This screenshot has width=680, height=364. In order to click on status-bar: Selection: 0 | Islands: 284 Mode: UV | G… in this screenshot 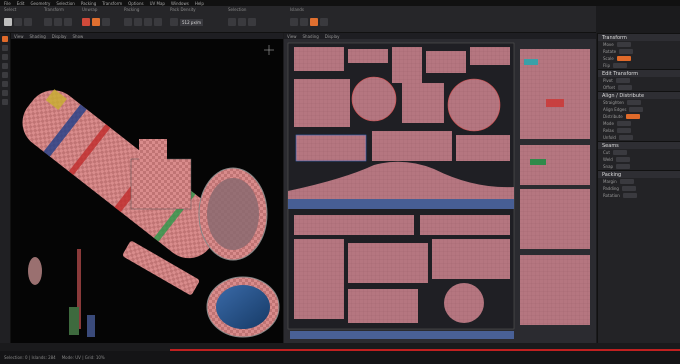, I will do `click(340, 357)`.